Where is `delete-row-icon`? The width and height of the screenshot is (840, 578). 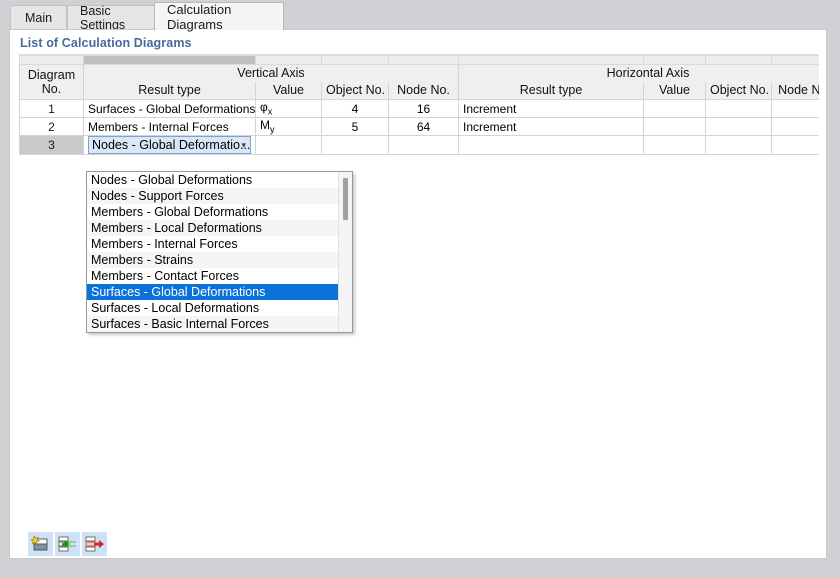 delete-row-icon is located at coordinates (94, 544).